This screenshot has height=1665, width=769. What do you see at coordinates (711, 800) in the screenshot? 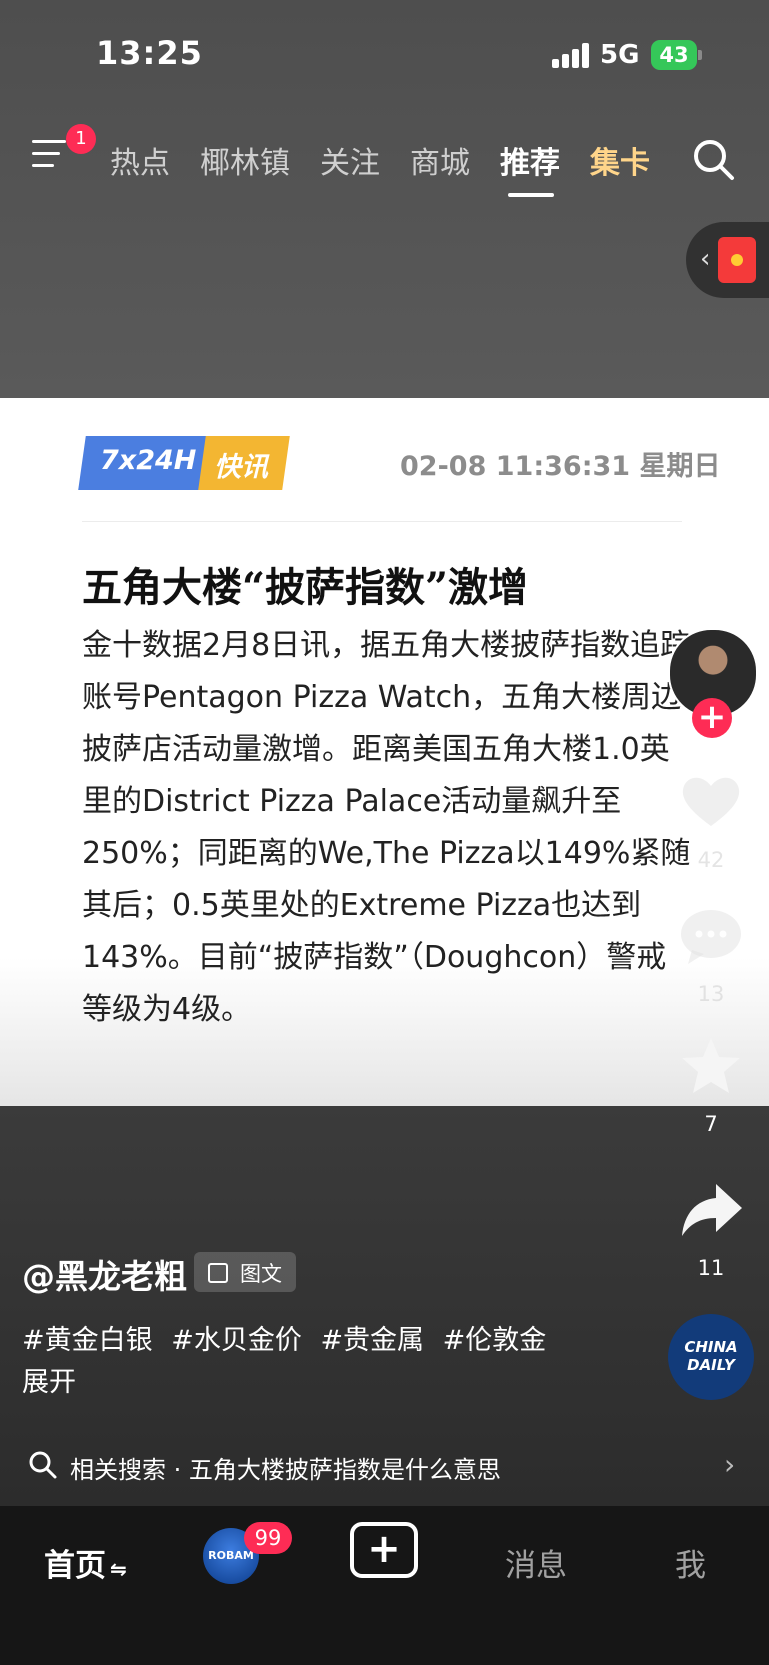
I see `heart-icon` at bounding box center [711, 800].